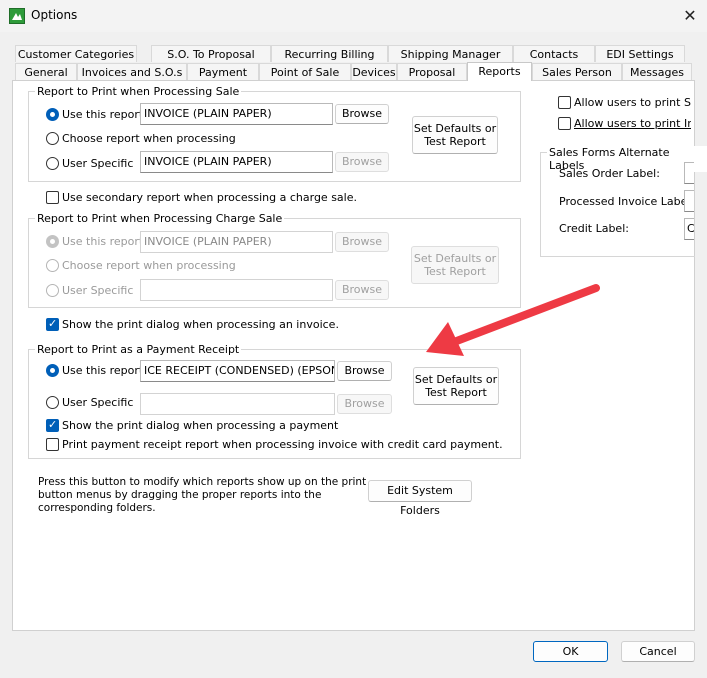 The image size is (707, 678). What do you see at coordinates (564, 102) in the screenshot?
I see `allow-print-sales-checkbox` at bounding box center [564, 102].